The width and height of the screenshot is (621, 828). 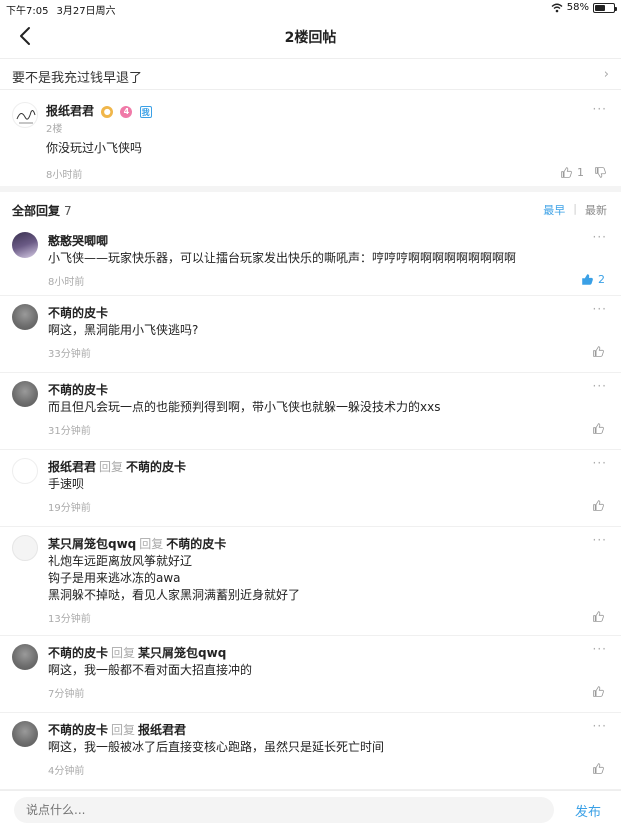 I want to click on post-actions: 1, so click(x=583, y=172).